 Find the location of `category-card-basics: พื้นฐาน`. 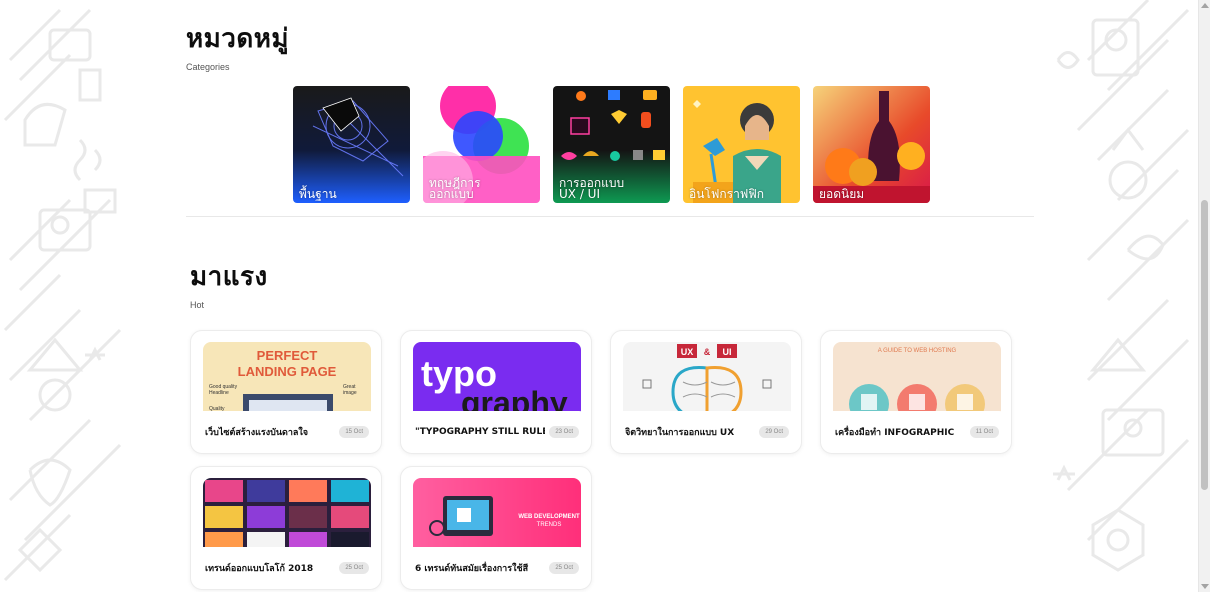

category-card-basics: พื้นฐาน is located at coordinates (351, 144).